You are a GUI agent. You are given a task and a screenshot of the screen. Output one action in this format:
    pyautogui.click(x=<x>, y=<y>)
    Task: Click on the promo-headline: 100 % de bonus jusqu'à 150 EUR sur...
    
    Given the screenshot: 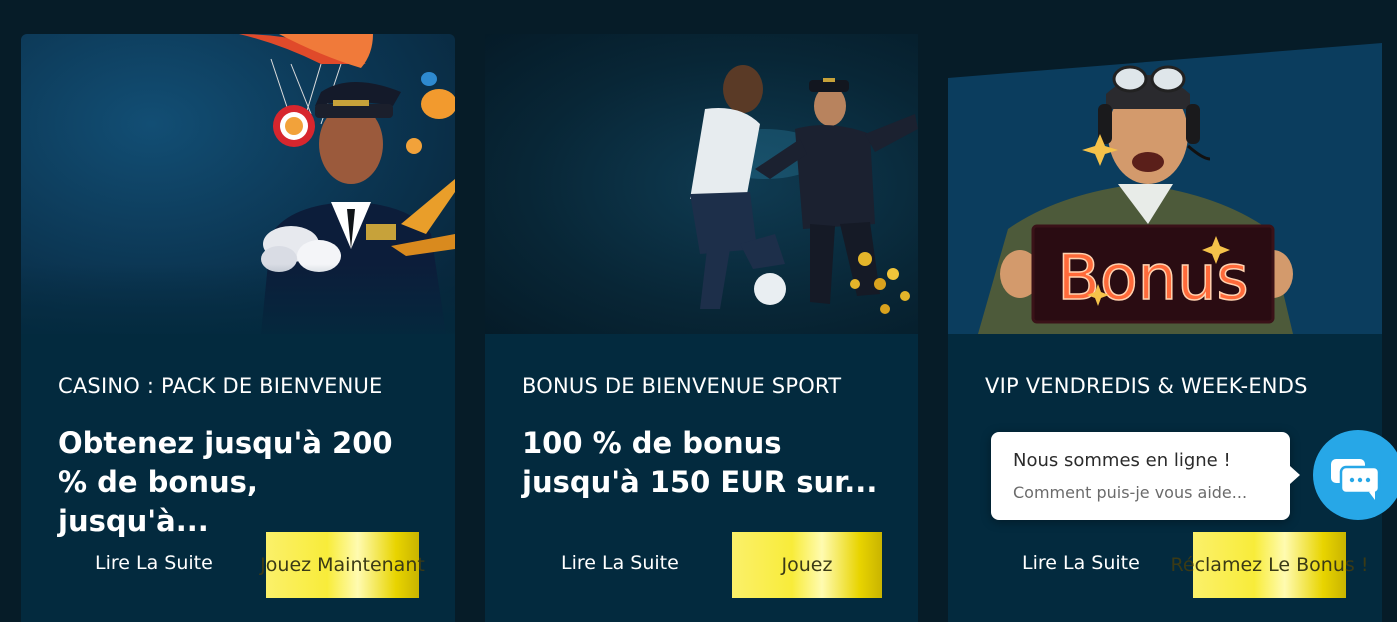 What is the action you would take?
    pyautogui.click(x=700, y=462)
    